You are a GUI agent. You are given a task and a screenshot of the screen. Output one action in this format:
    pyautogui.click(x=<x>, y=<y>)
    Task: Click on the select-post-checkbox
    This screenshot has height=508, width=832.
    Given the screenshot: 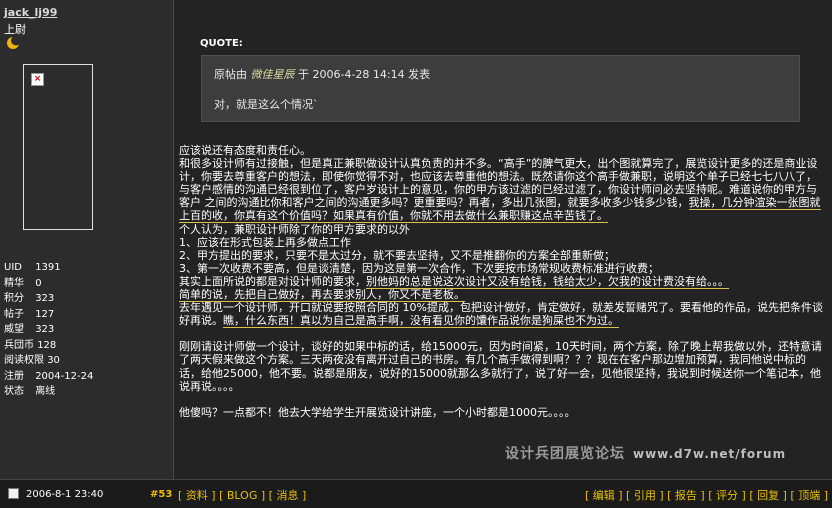 What is the action you would take?
    pyautogui.click(x=13, y=493)
    